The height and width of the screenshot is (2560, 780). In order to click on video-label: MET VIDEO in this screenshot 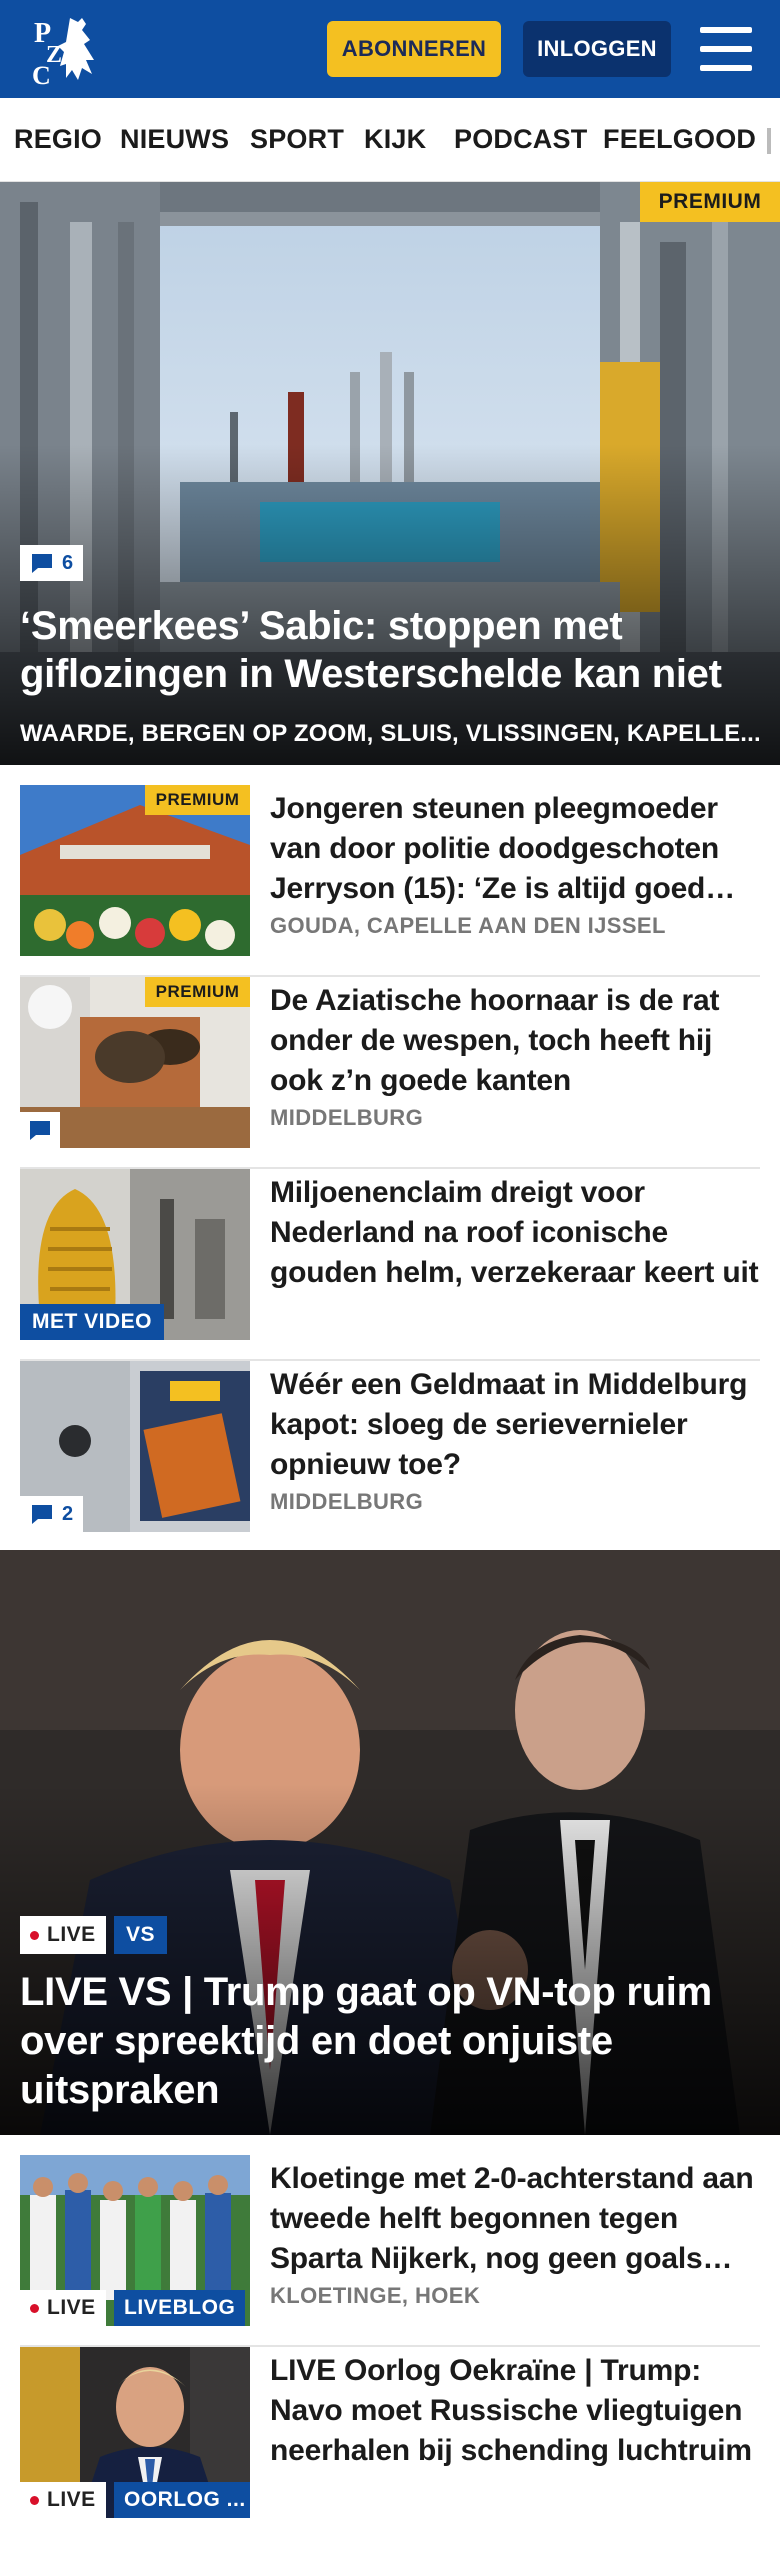, I will do `click(92, 1322)`.